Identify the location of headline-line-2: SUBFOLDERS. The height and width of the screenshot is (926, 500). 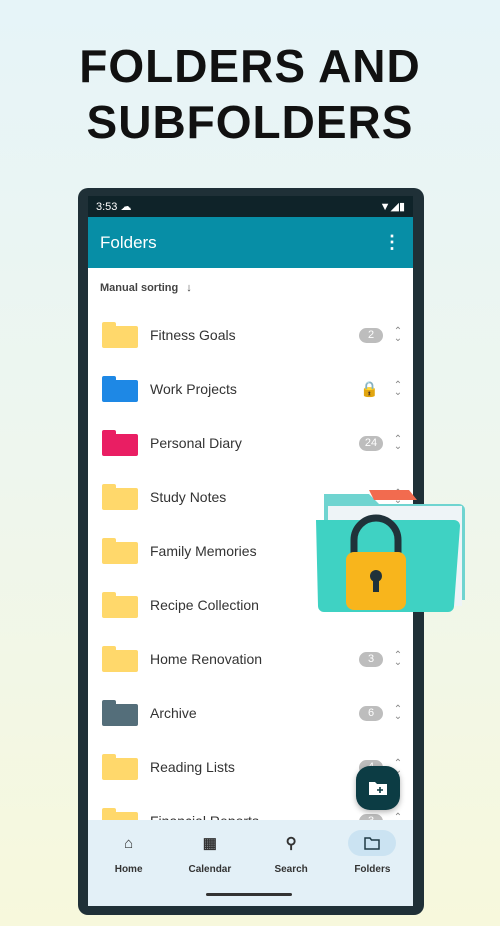
(250, 122).